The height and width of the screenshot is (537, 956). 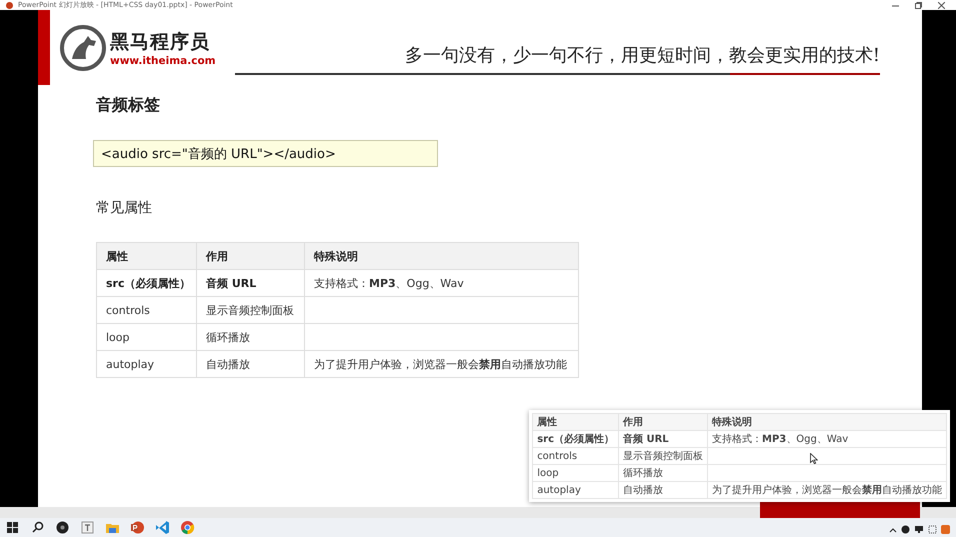 I want to click on search-icon, so click(x=37, y=527).